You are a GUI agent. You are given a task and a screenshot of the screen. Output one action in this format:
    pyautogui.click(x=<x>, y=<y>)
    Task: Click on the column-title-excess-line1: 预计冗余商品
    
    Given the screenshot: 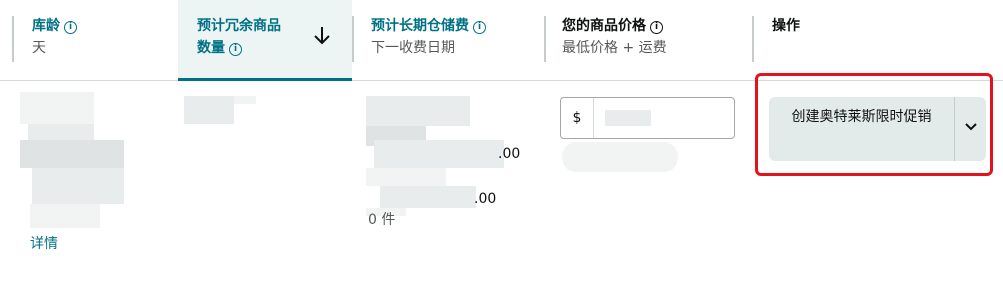 What is the action you would take?
    pyautogui.click(x=239, y=26)
    